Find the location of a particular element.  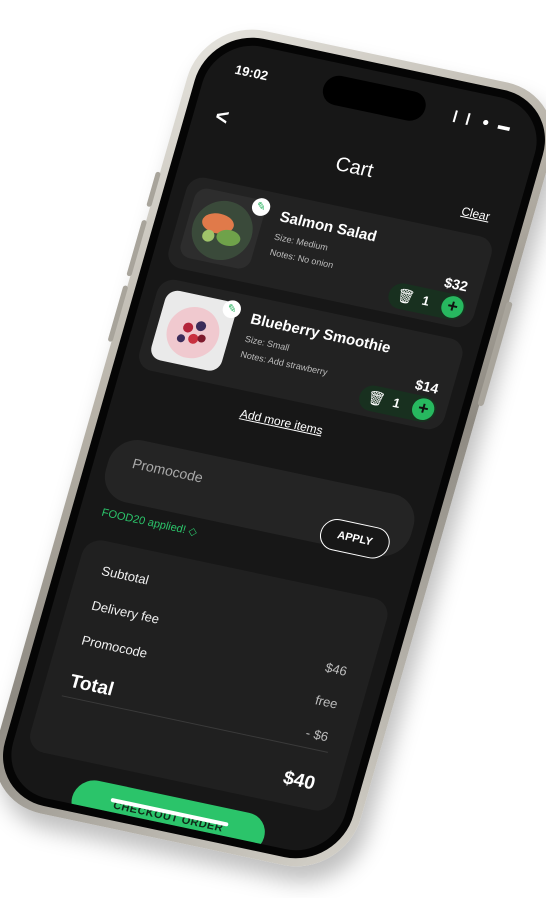

promocode-value: - $6 is located at coordinates (317, 735).